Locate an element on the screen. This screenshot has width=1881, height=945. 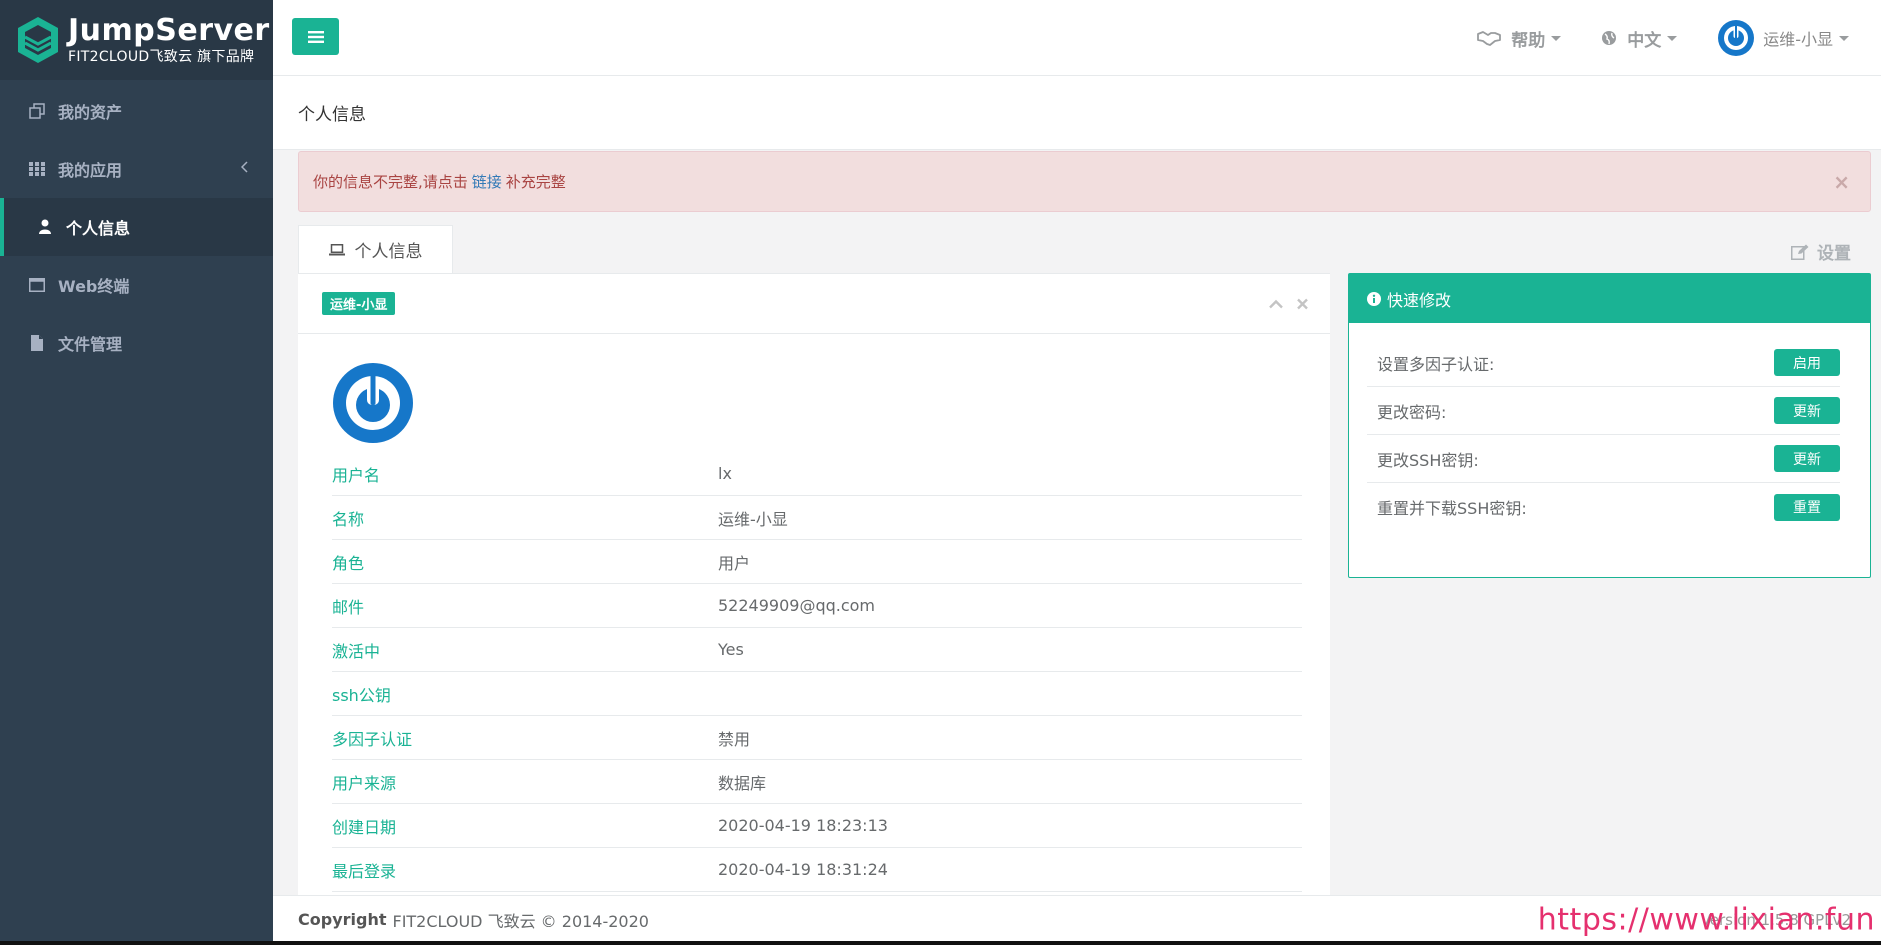
reset-ssh-key-button: 重置 is located at coordinates (1807, 507).